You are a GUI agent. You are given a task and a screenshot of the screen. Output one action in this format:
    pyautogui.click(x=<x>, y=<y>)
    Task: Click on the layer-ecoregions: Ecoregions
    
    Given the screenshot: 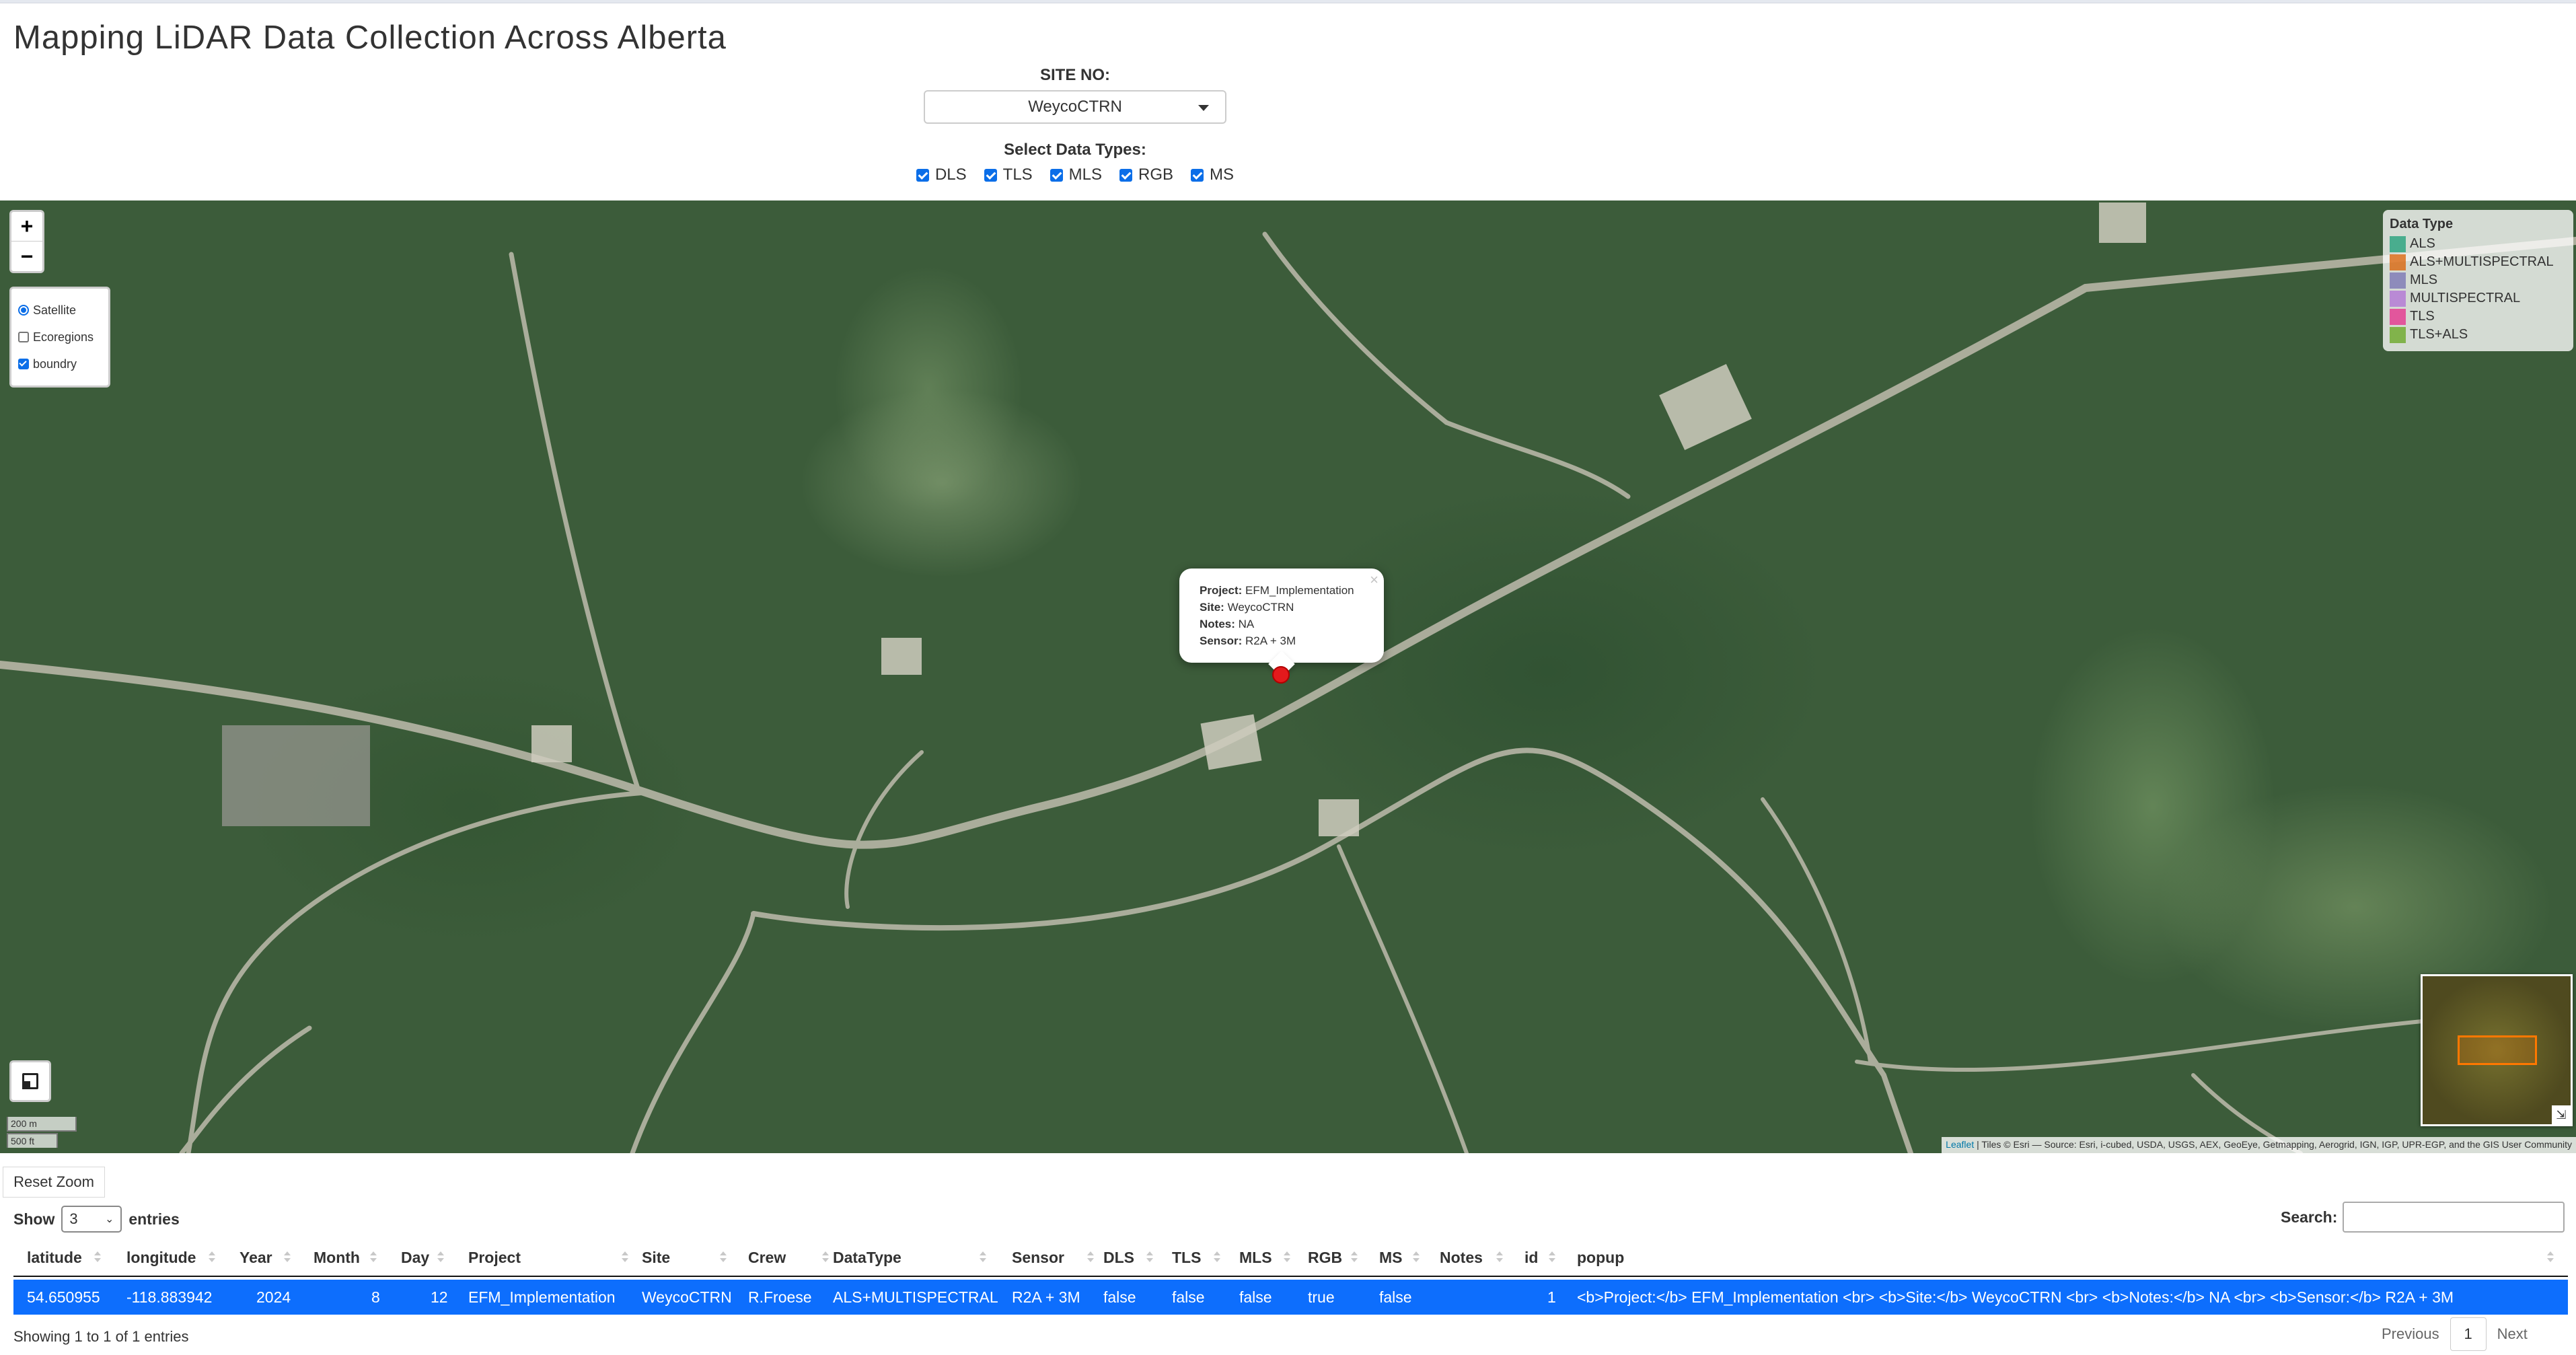 What is the action you would take?
    pyautogui.click(x=60, y=337)
    